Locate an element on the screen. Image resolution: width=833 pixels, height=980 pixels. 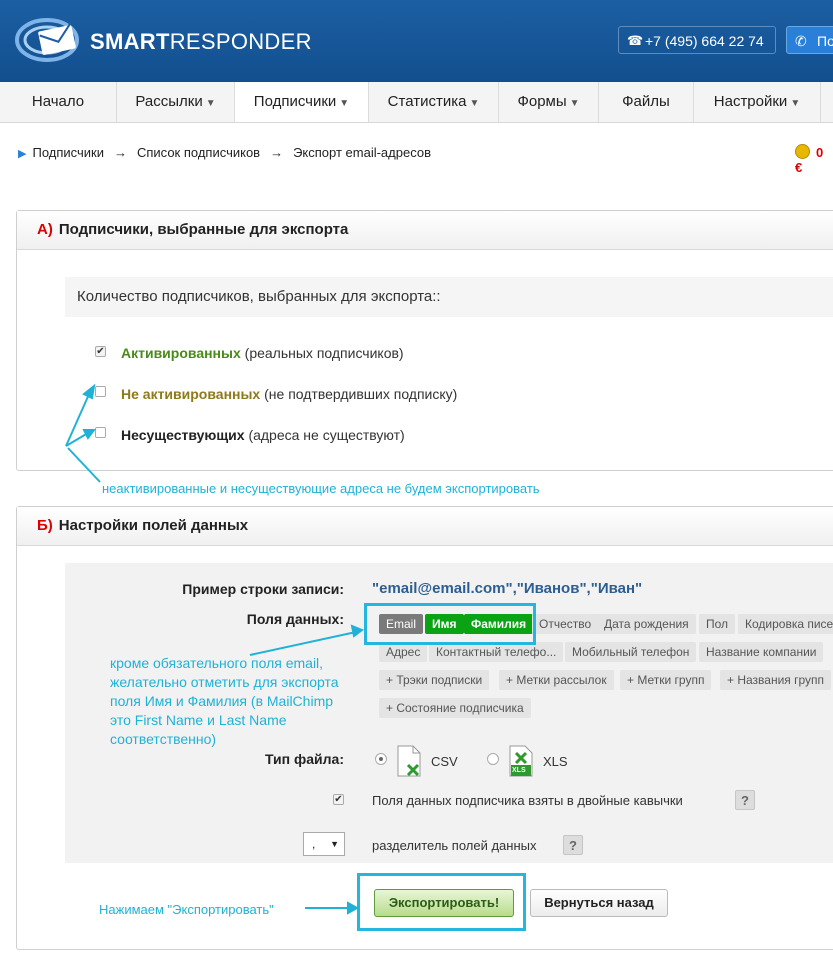
site-header: SMARTRESPONDER ☎ +7 (495) 664 22 74 ✆ По is located at coordinates (416, 41).